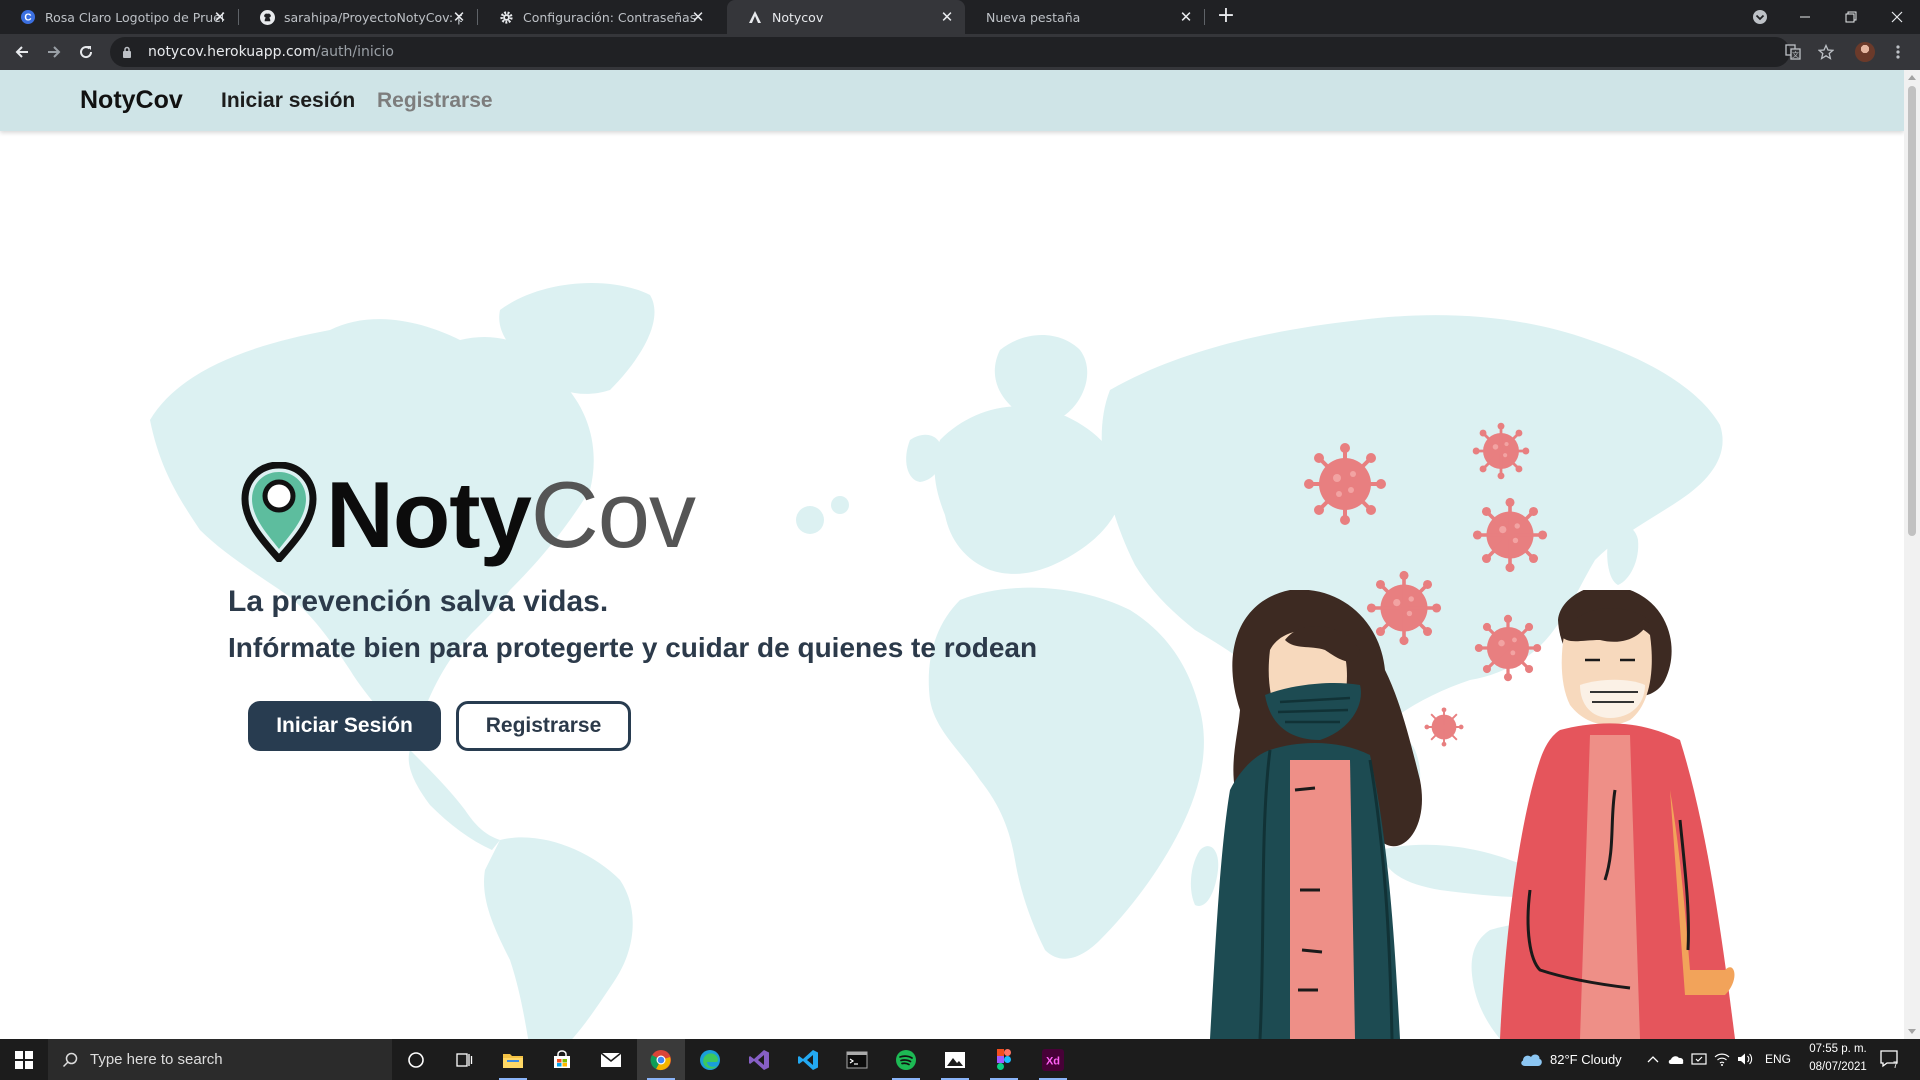 The width and height of the screenshot is (1920, 1080). I want to click on vscode-icon, so click(808, 1059).